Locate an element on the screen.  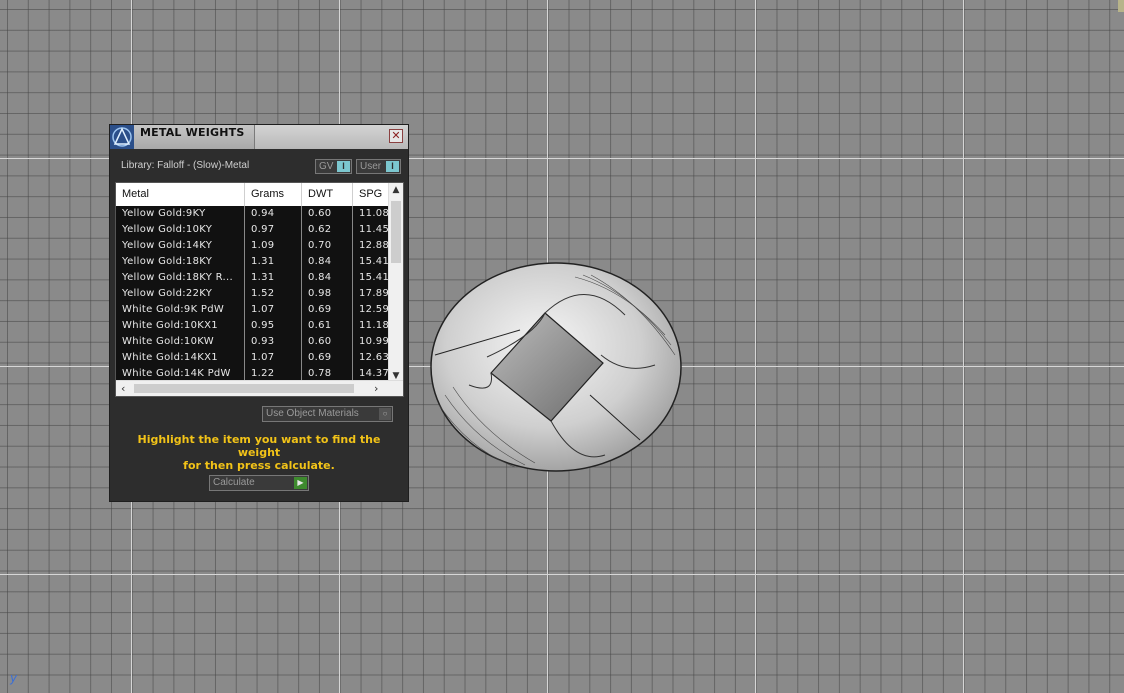
cell-grams: 0.93 is located at coordinates (273, 342).